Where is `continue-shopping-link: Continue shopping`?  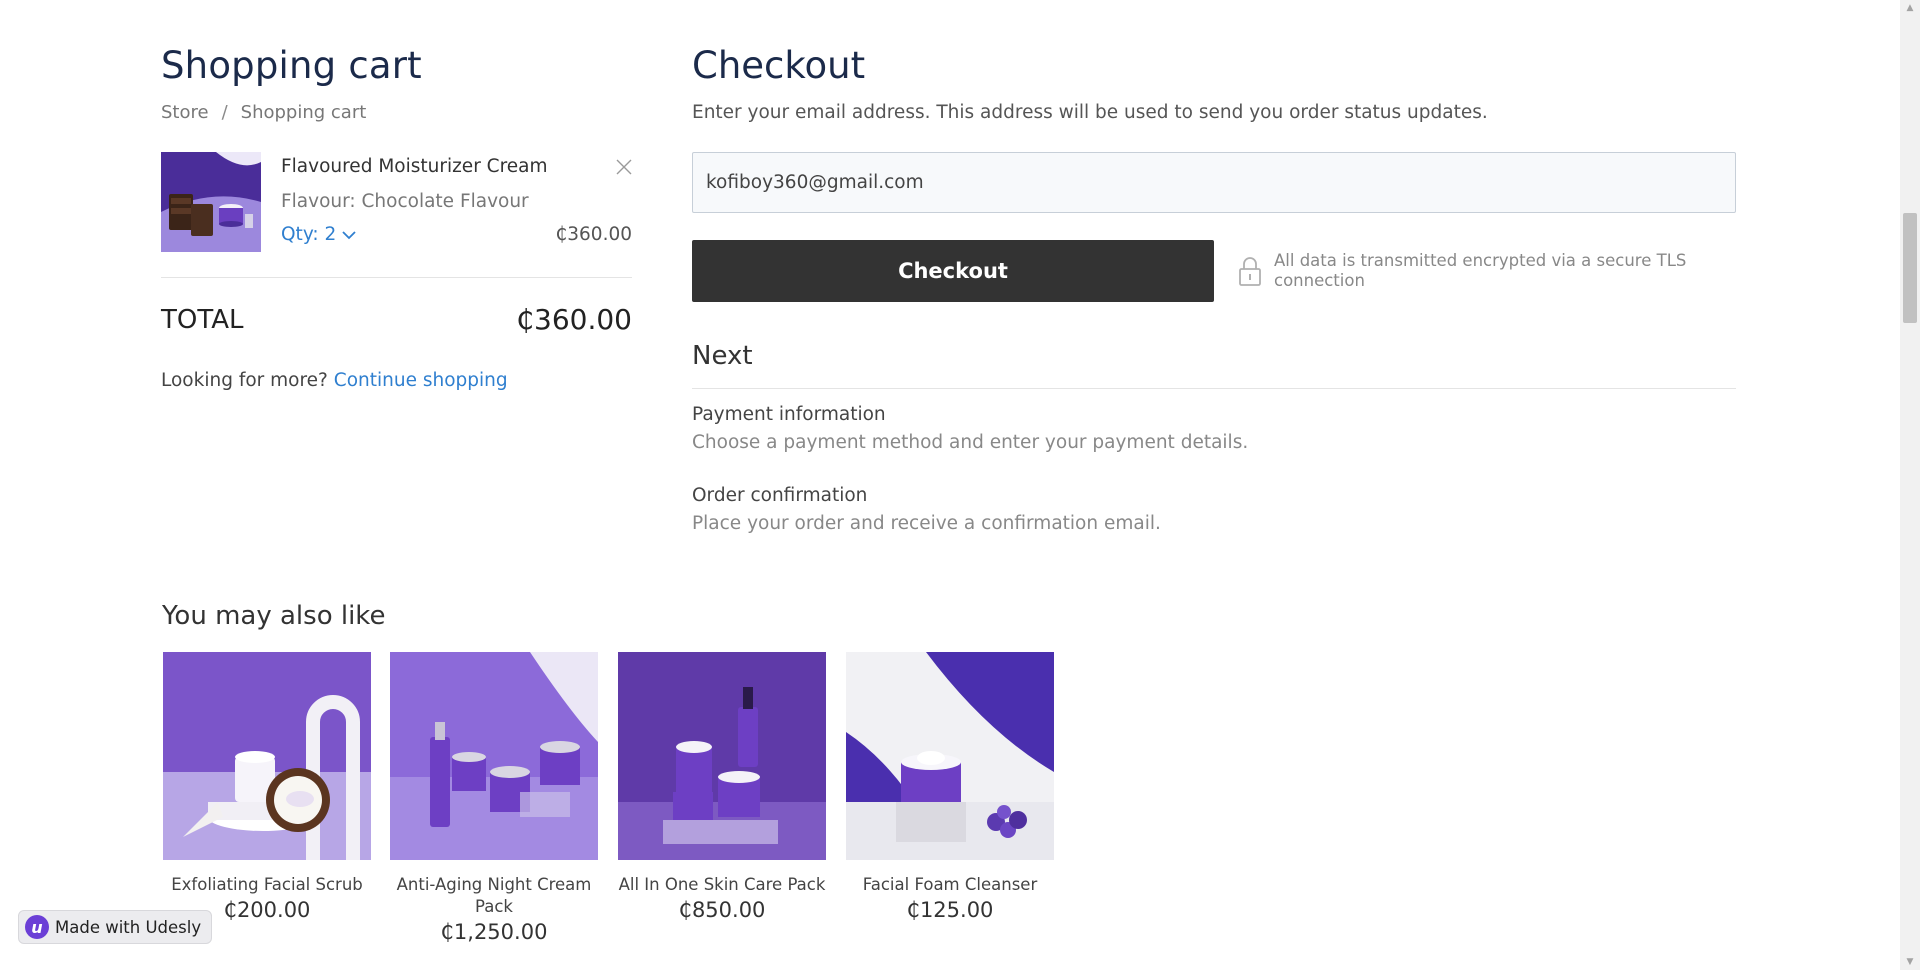 continue-shopping-link: Continue shopping is located at coordinates (421, 380).